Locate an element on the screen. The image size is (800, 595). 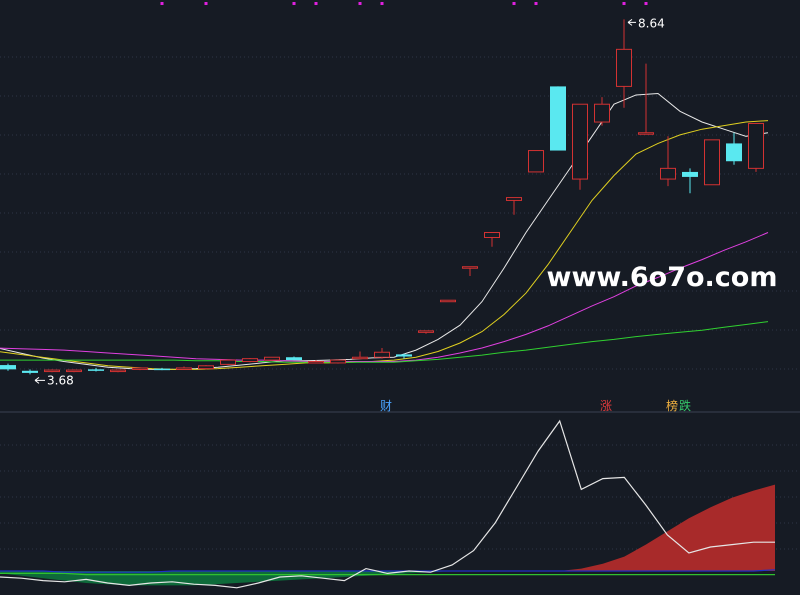
event-marker: 财 is located at coordinates (386, 406).